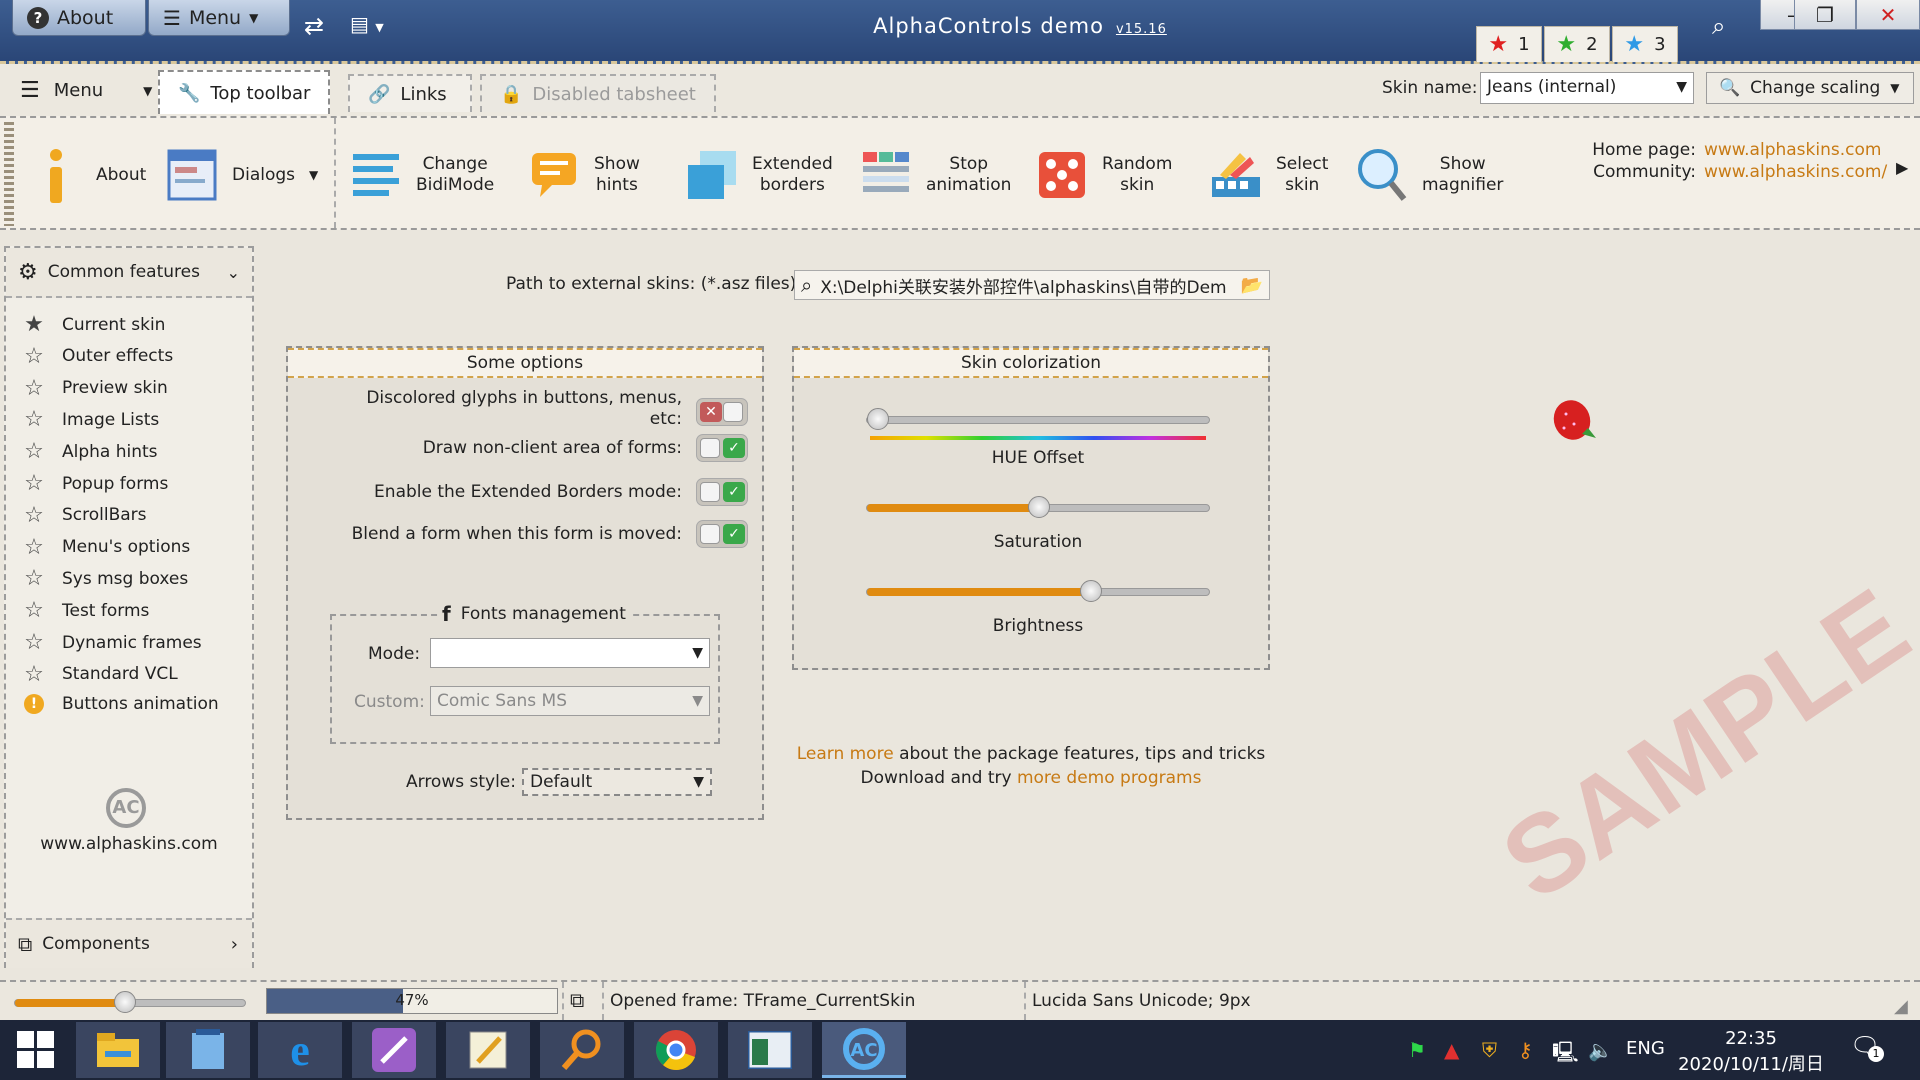 Image resolution: width=1920 pixels, height=1080 pixels. What do you see at coordinates (1090, 591) in the screenshot?
I see `brightness-slider-knob` at bounding box center [1090, 591].